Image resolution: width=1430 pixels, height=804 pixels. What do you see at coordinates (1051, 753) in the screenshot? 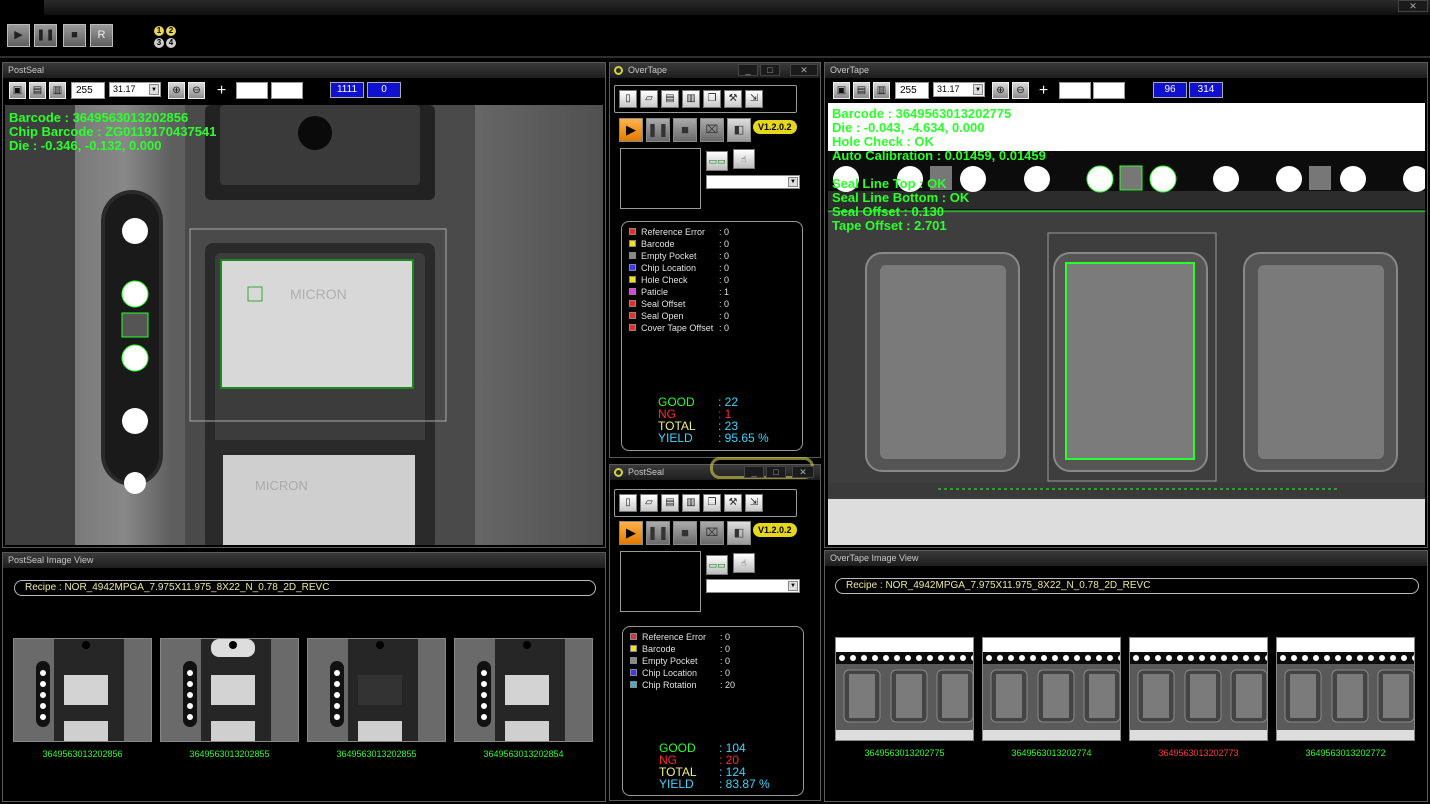
I see `thumbnail-caption: 3649563013202774` at bounding box center [1051, 753].